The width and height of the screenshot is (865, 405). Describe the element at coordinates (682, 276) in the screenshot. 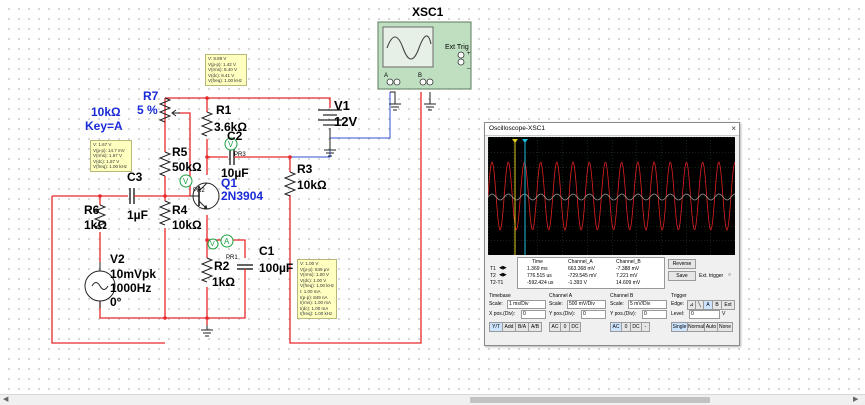

I see `save-button: Save` at that location.